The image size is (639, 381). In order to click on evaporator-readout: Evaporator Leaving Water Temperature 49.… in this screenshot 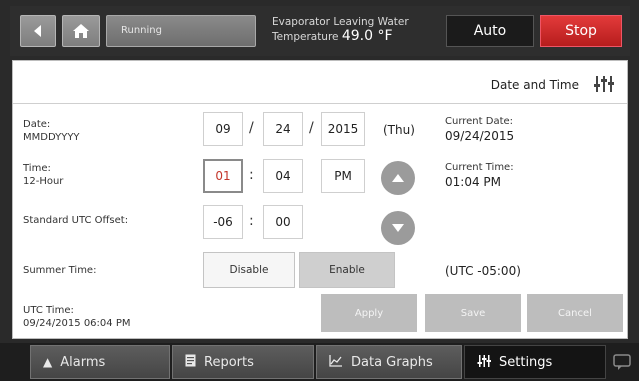, I will do `click(340, 29)`.